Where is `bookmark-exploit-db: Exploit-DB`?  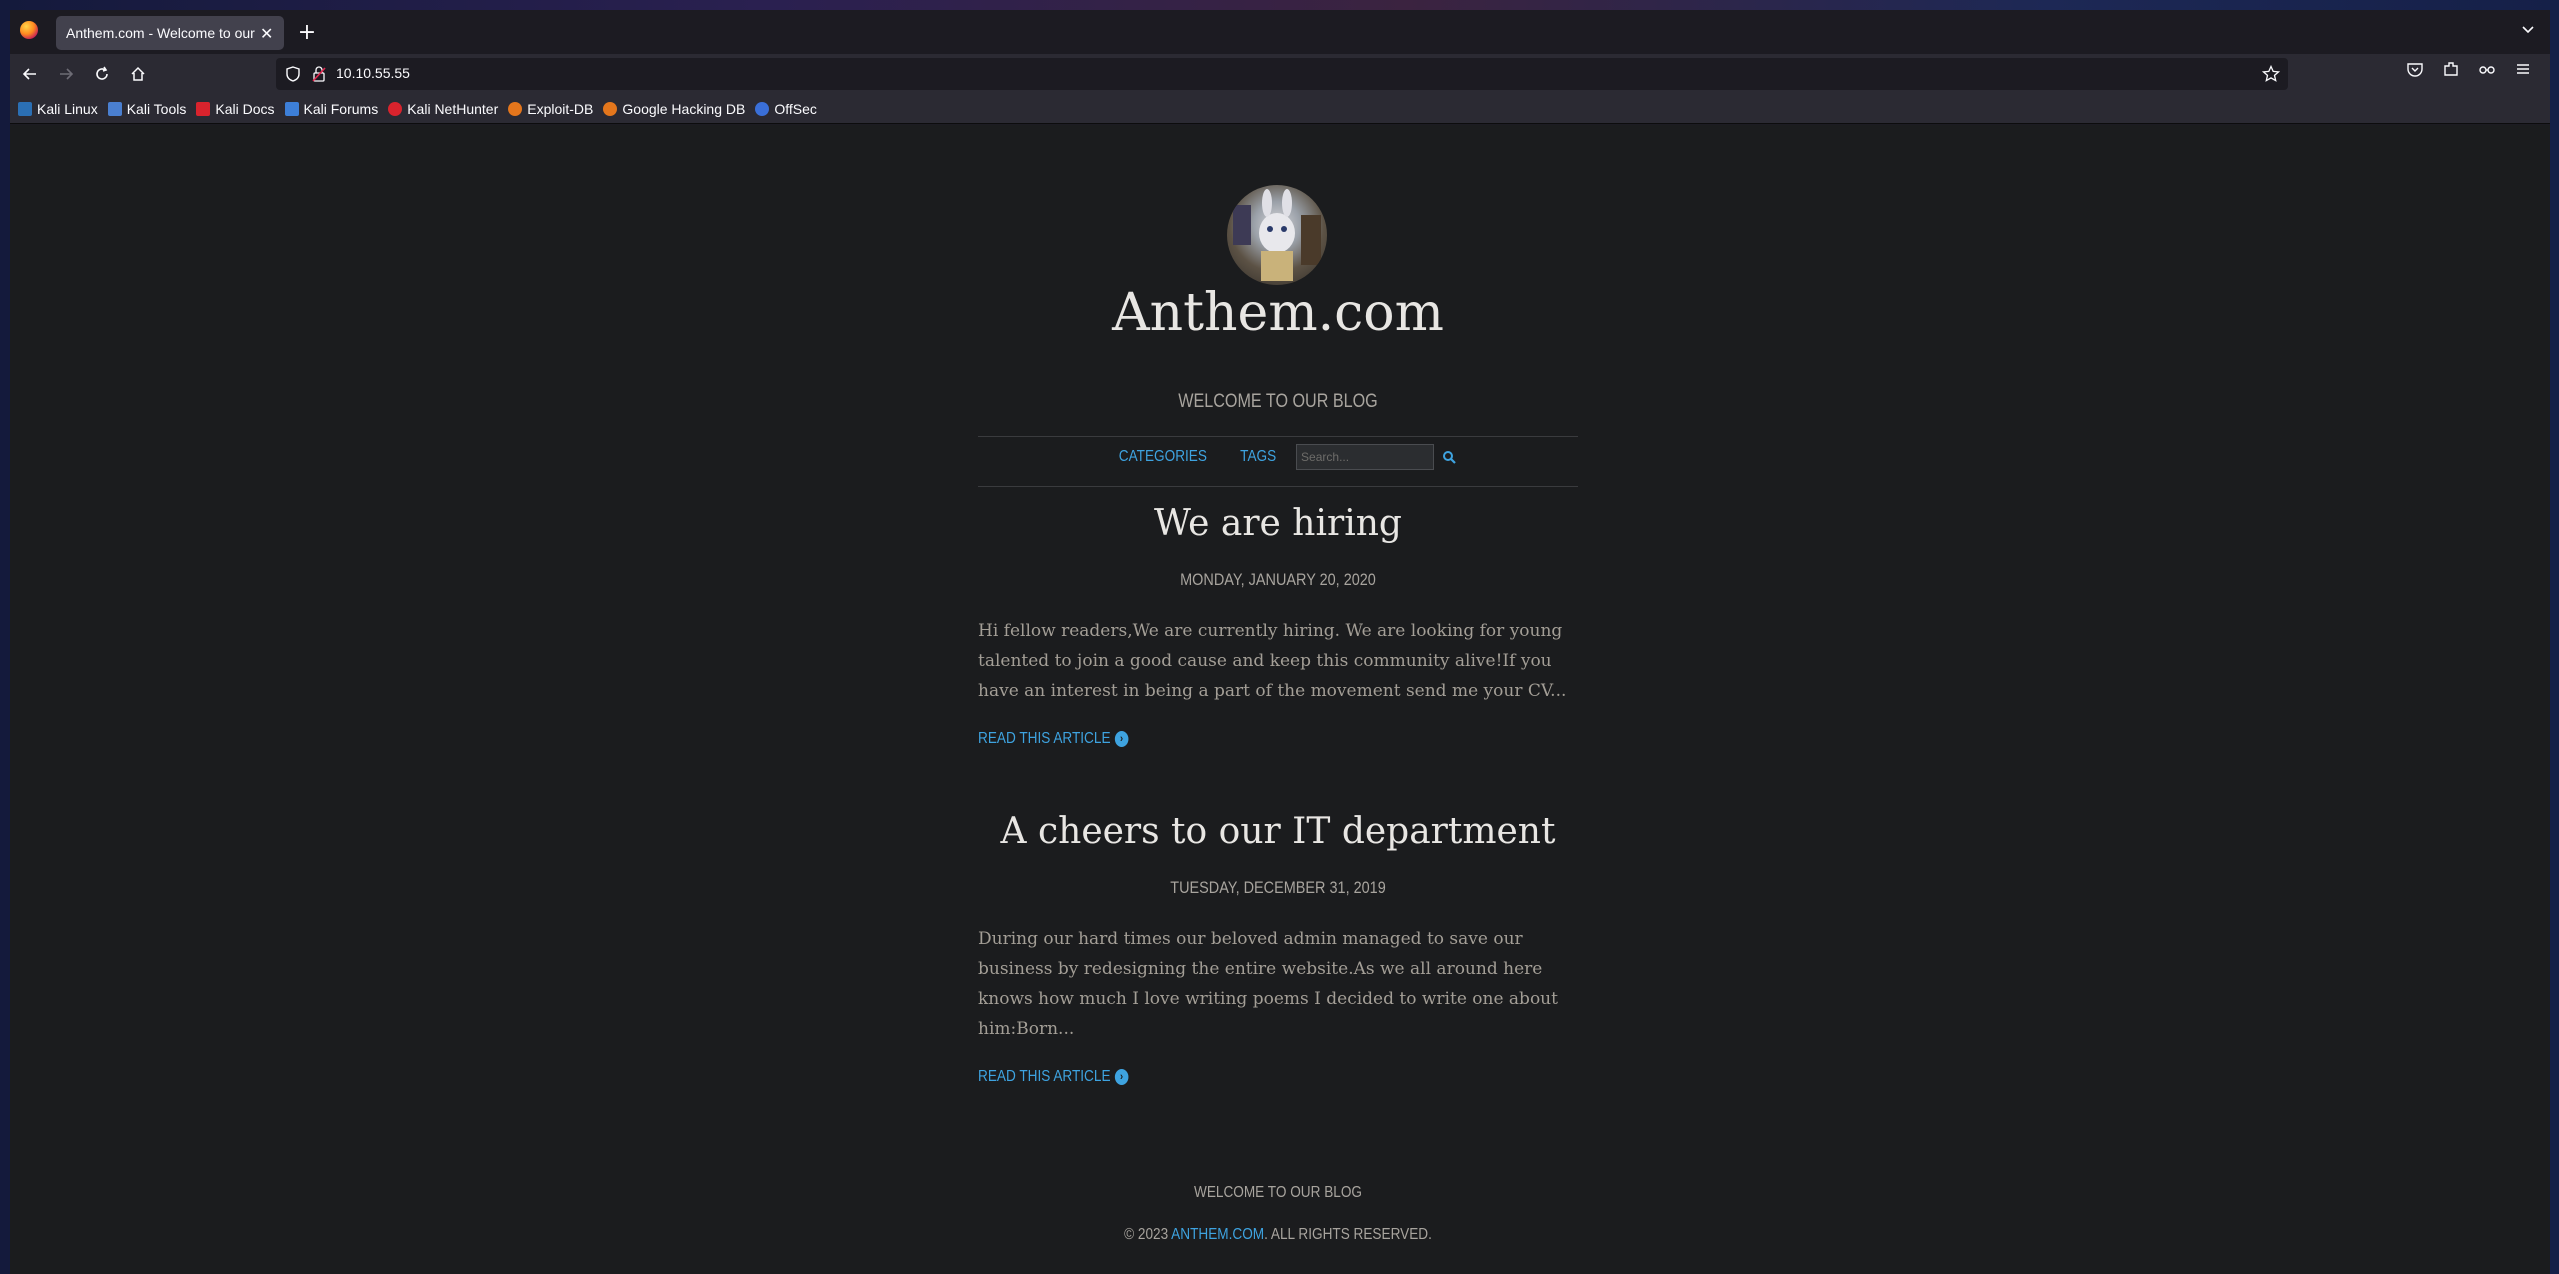
bookmark-exploit-db: Exploit-DB is located at coordinates (550, 109).